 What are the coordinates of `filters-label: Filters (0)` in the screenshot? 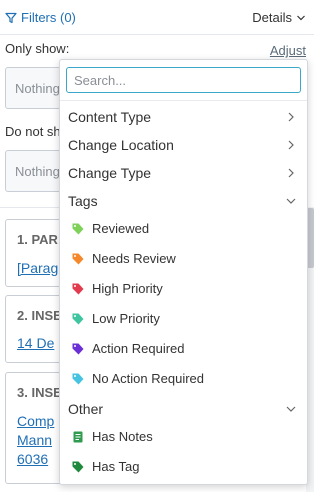 It's located at (48, 17).